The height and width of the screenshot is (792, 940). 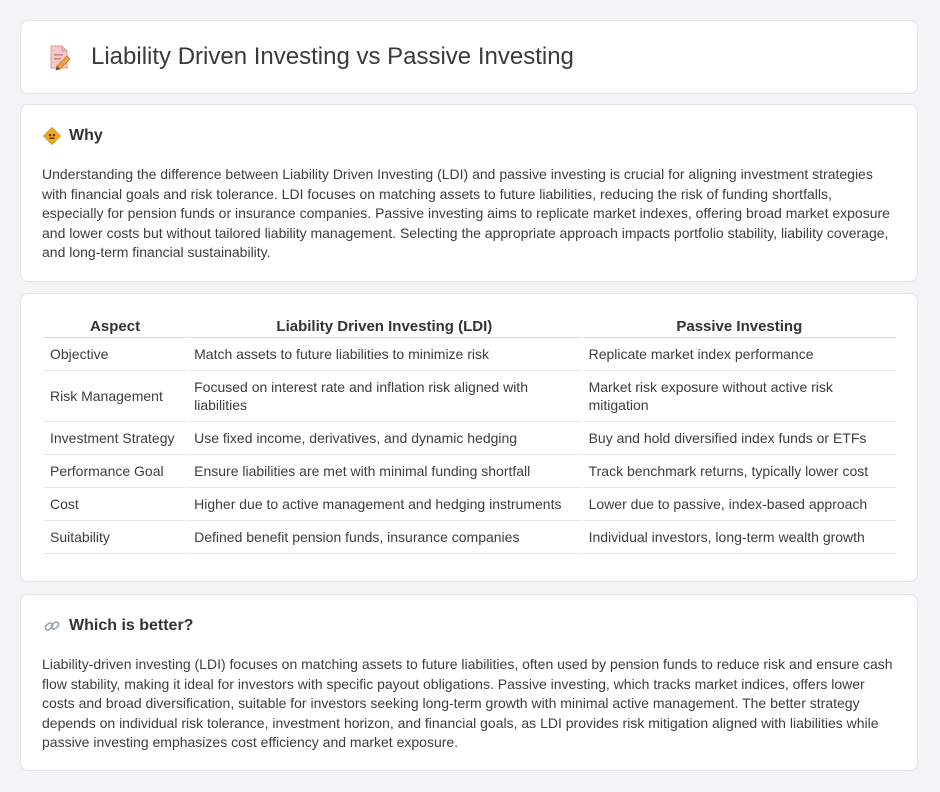 I want to click on why-heading: Why, so click(x=73, y=136).